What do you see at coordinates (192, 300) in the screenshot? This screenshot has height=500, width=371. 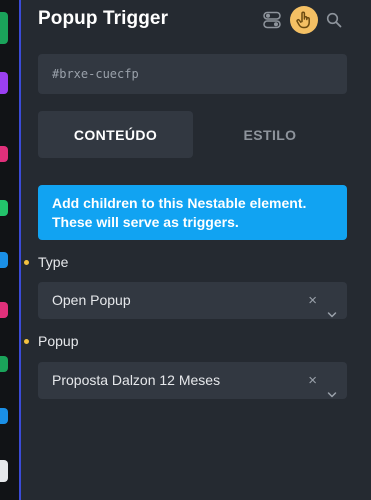 I see `type-select: Open Popup ×` at bounding box center [192, 300].